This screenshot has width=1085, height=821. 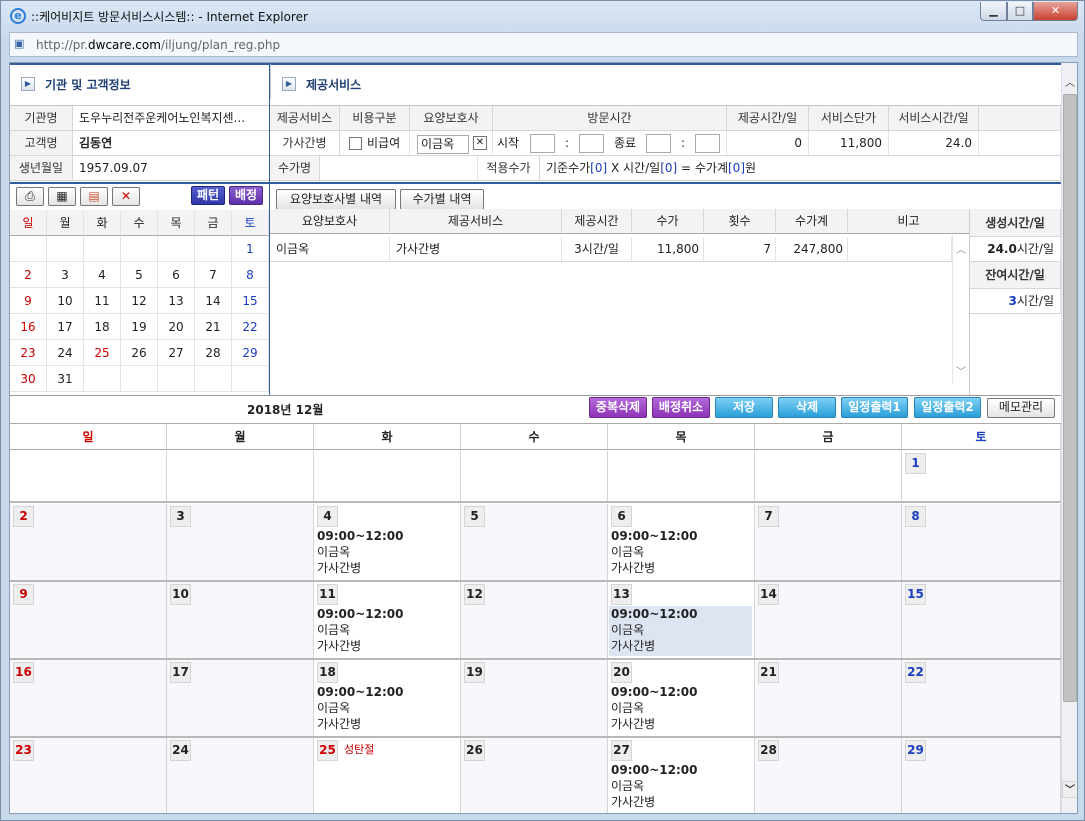 What do you see at coordinates (65, 379) in the screenshot?
I see `mini-cal-day: 31` at bounding box center [65, 379].